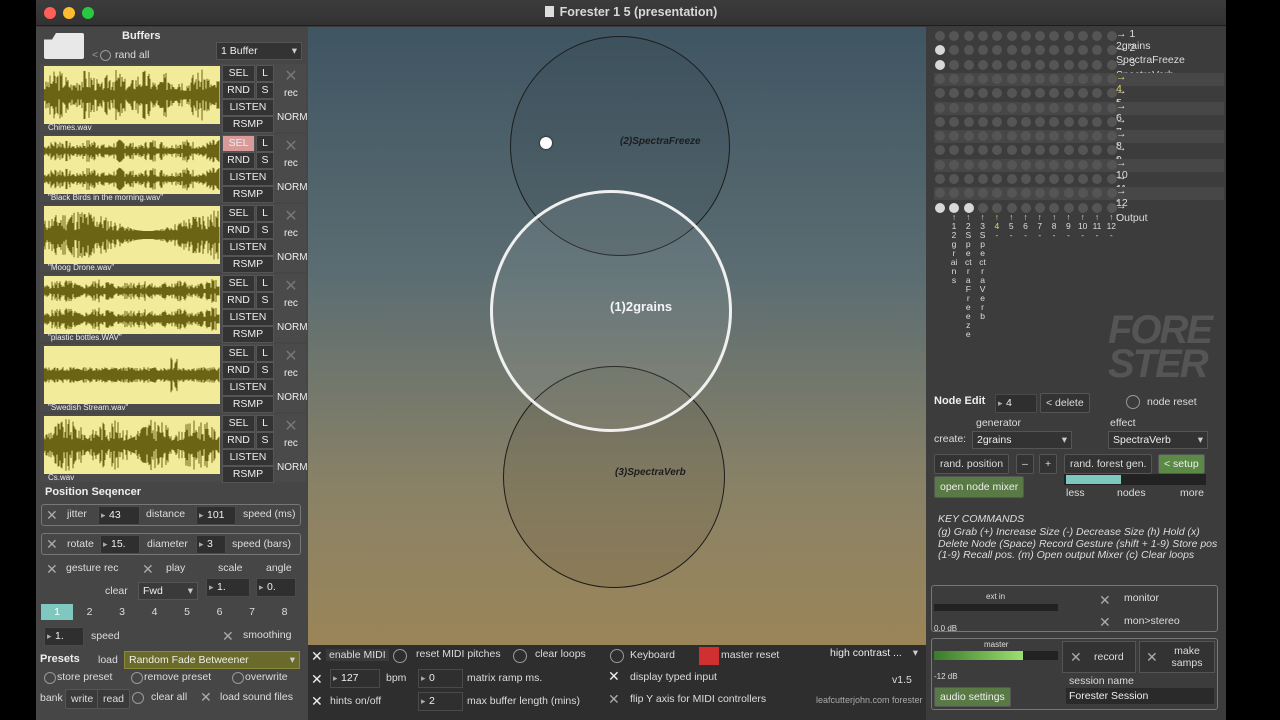  What do you see at coordinates (137, 678) in the screenshot?
I see `remove-preset-toggle` at bounding box center [137, 678].